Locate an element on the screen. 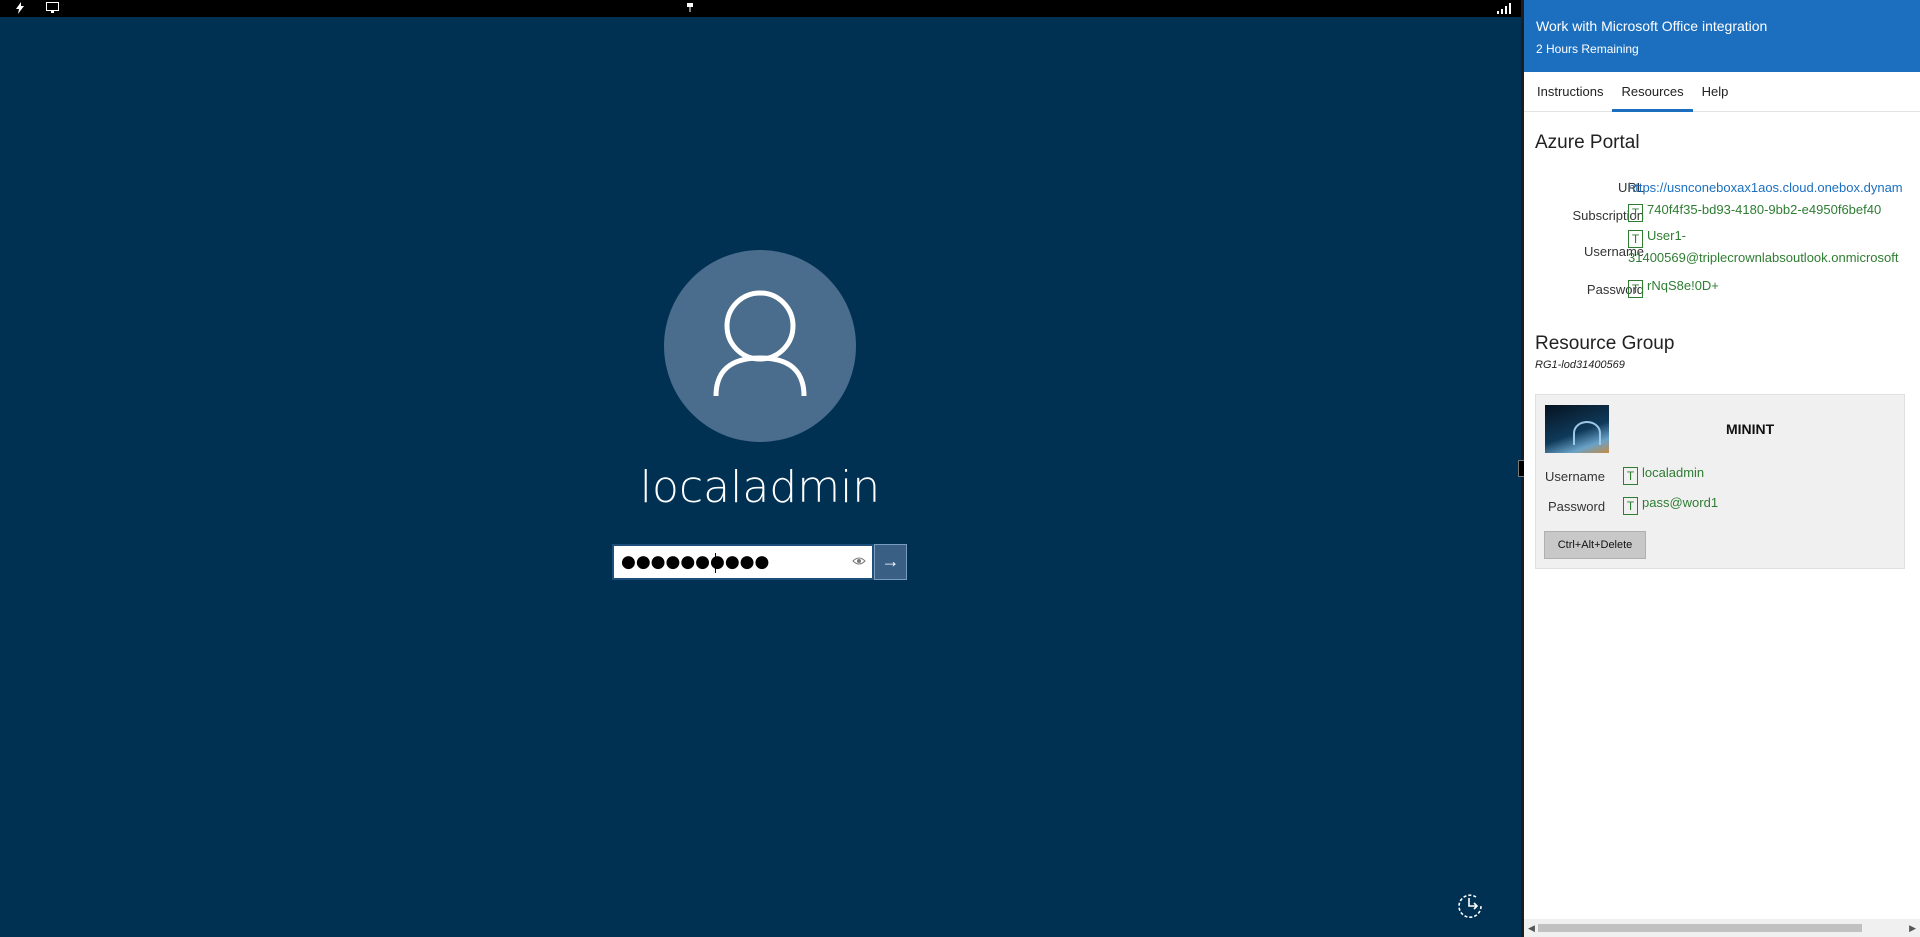 Image resolution: width=1920 pixels, height=937 pixels. tab-help: Help is located at coordinates (1715, 91).